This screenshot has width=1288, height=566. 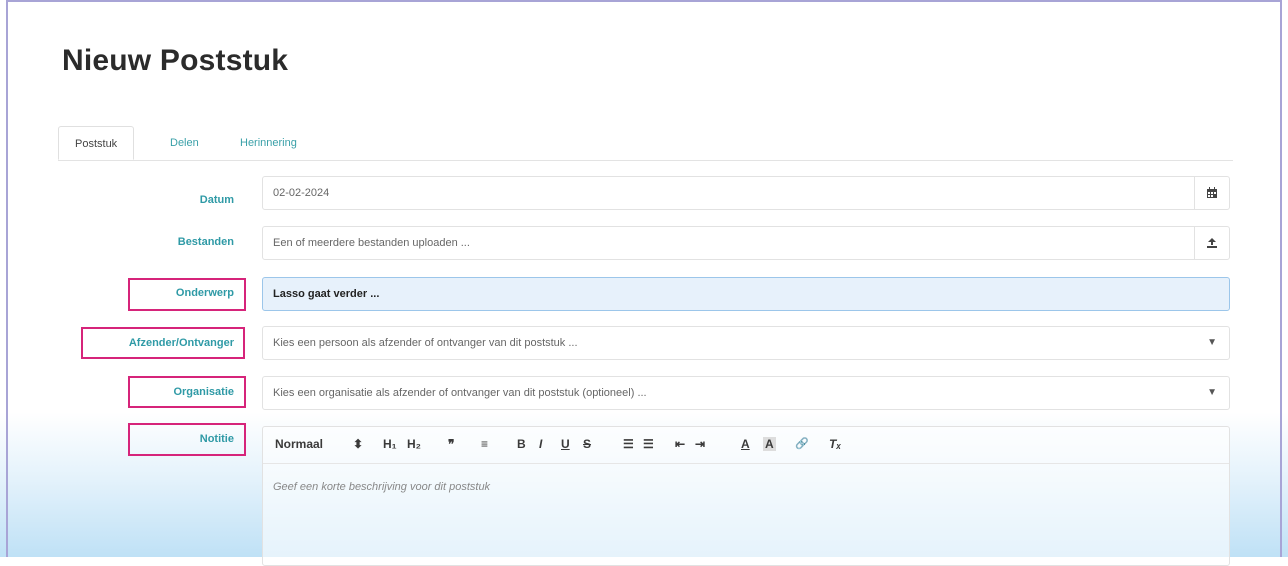 I want to click on datum-field: 02-02-2024, so click(x=746, y=193).